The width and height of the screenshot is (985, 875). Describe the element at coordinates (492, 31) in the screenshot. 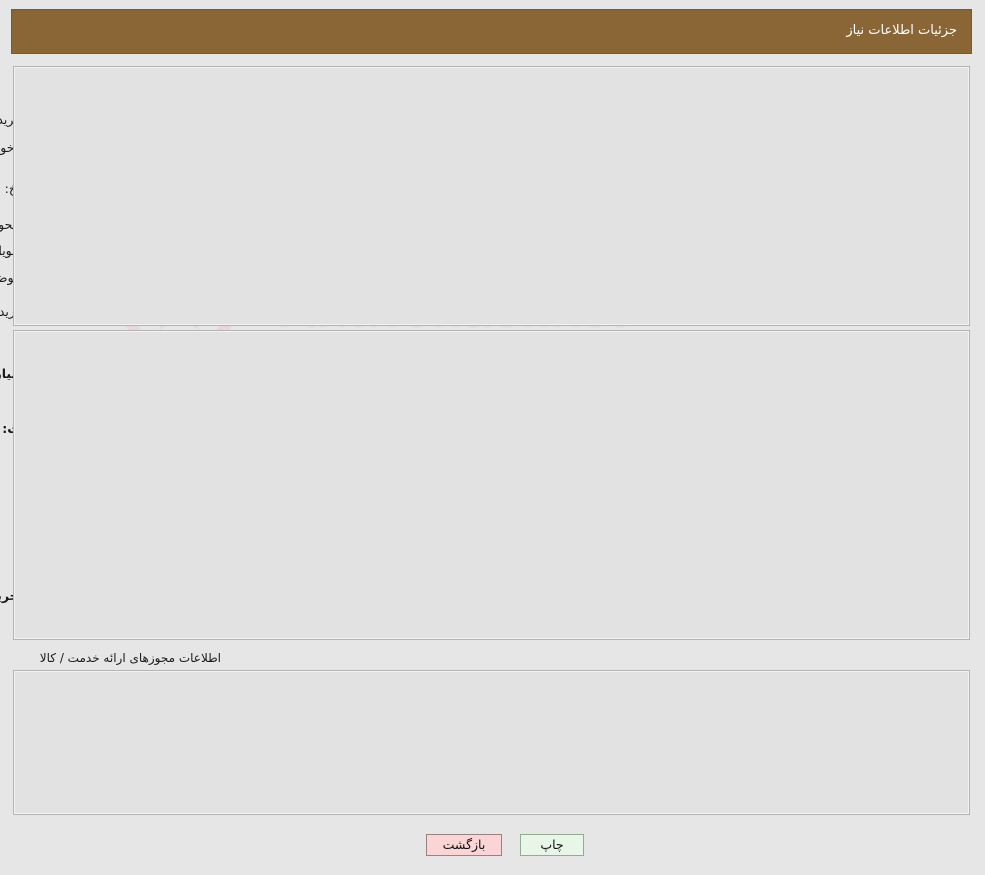

I see `page-header-bar: جزئیات اطلاعات نیاز` at that location.